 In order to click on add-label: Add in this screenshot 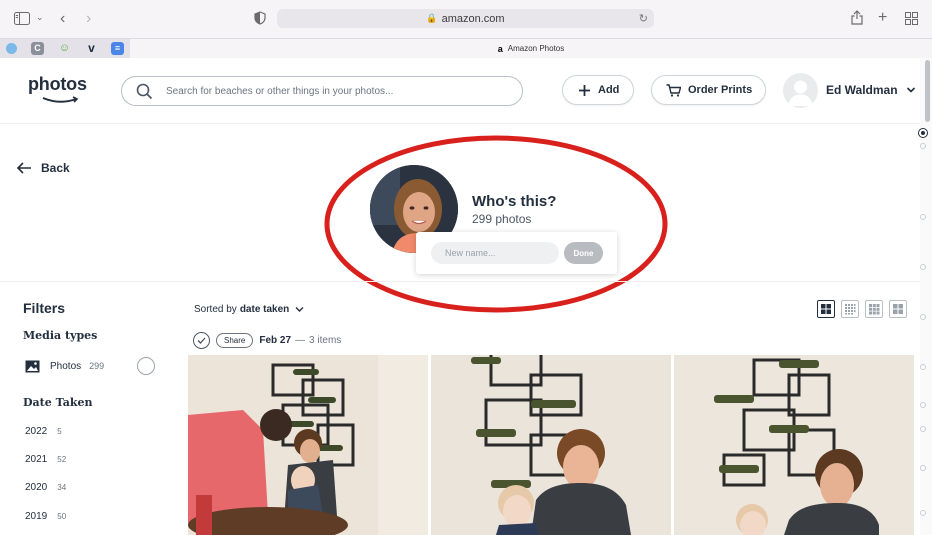, I will do `click(609, 90)`.